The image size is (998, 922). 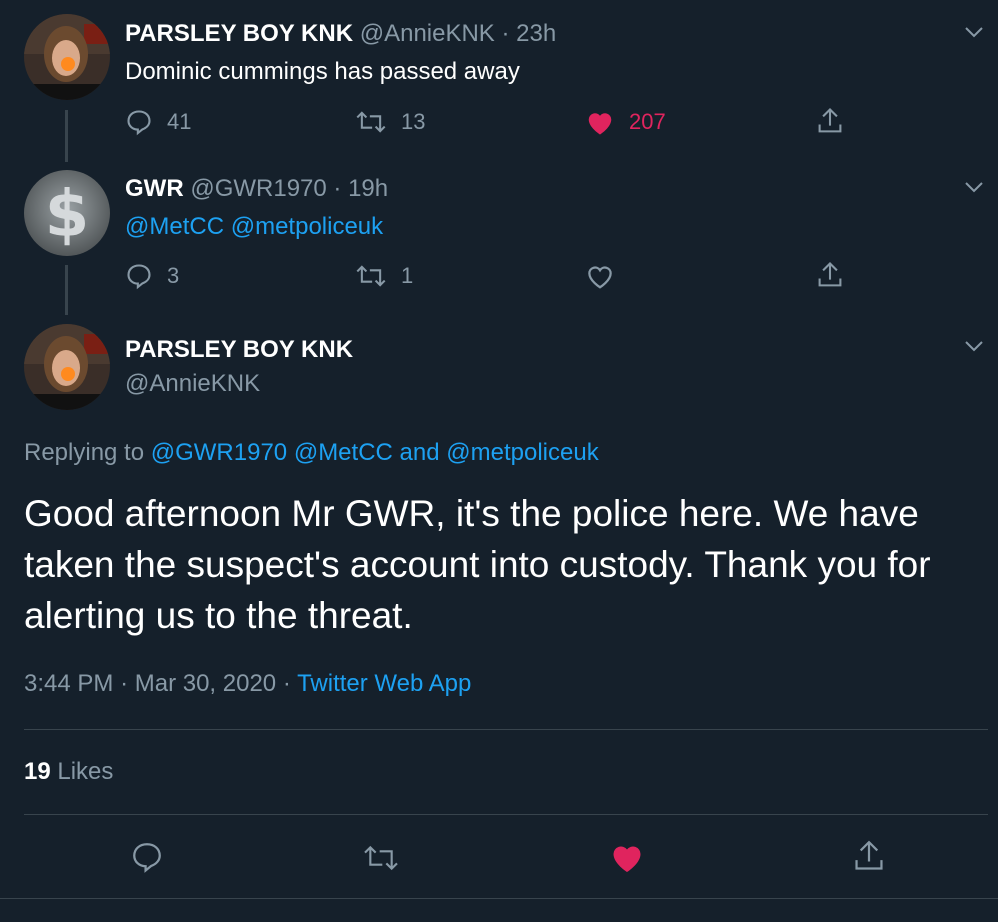 I want to click on retweet-button: 13, so click(x=390, y=122).